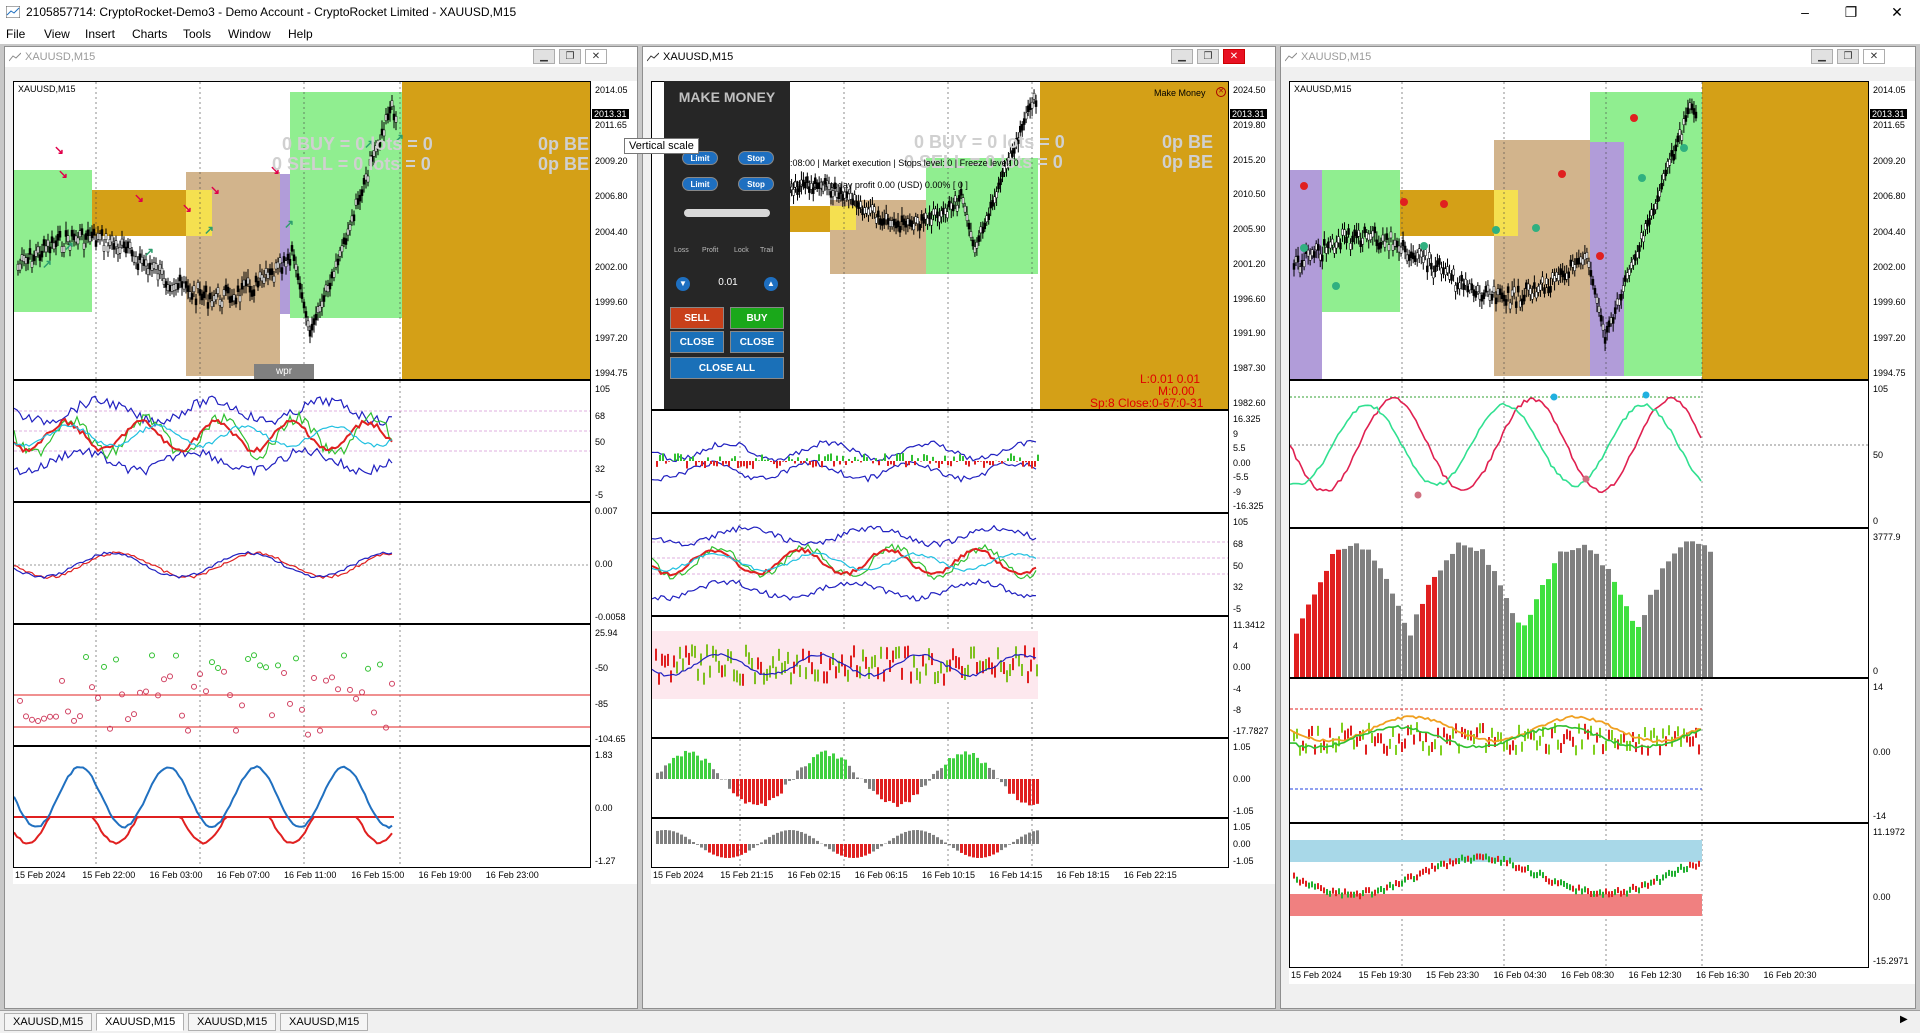 The height and width of the screenshot is (1033, 1920). I want to click on indicator-axis-1: 105 50 0, so click(1892, 454).